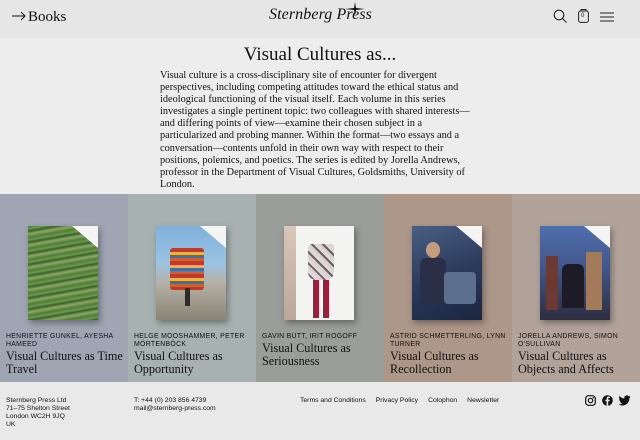 This screenshot has height=440, width=640. Describe the element at coordinates (64, 362) in the screenshot. I see `book-title: Visual Cultures as Time Travel` at that location.